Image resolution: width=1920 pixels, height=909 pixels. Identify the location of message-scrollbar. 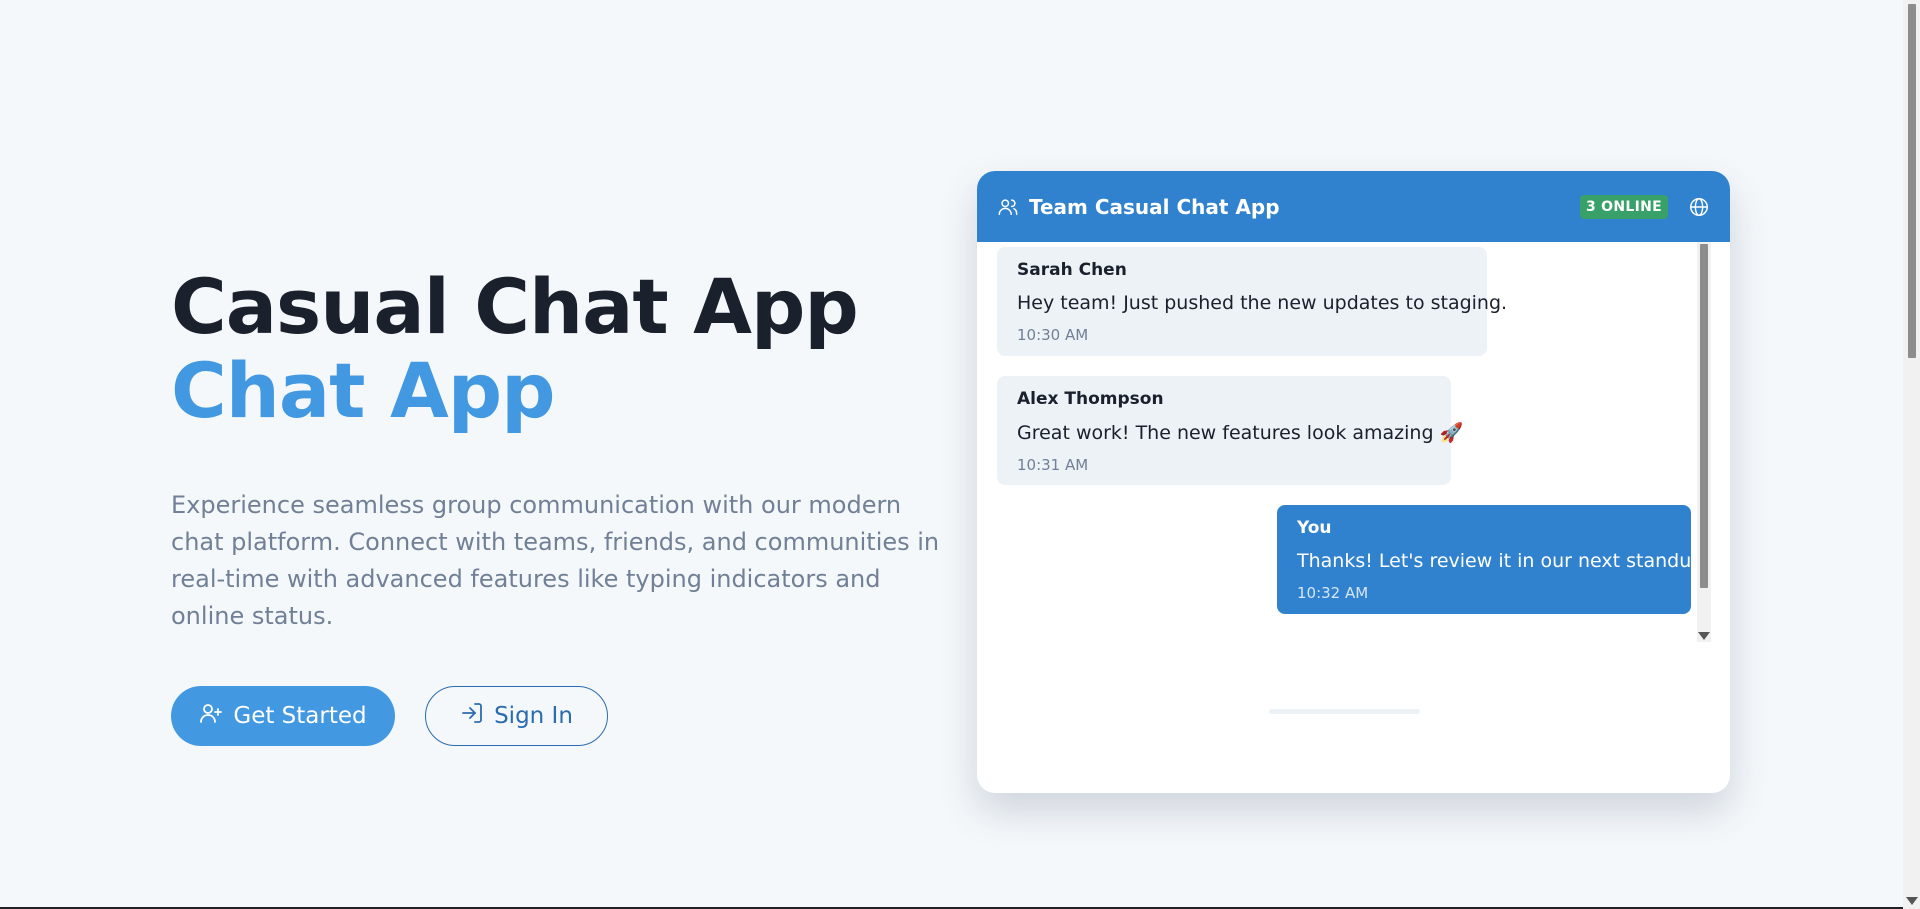
(1704, 442).